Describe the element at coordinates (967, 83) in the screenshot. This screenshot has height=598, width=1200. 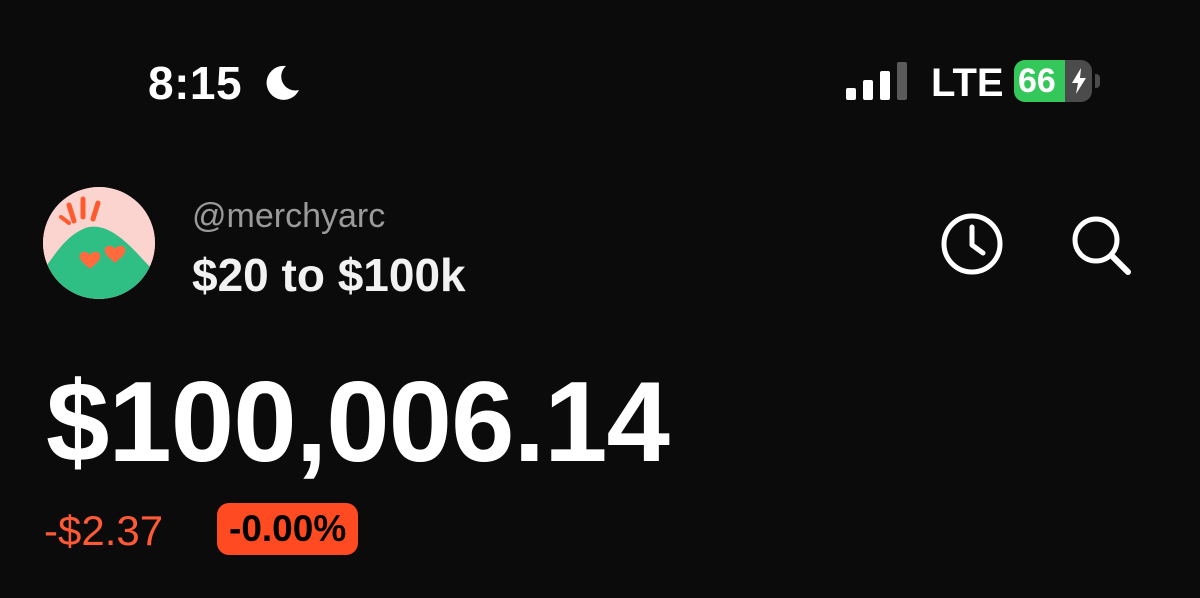
I see `network-type: LTE` at that location.